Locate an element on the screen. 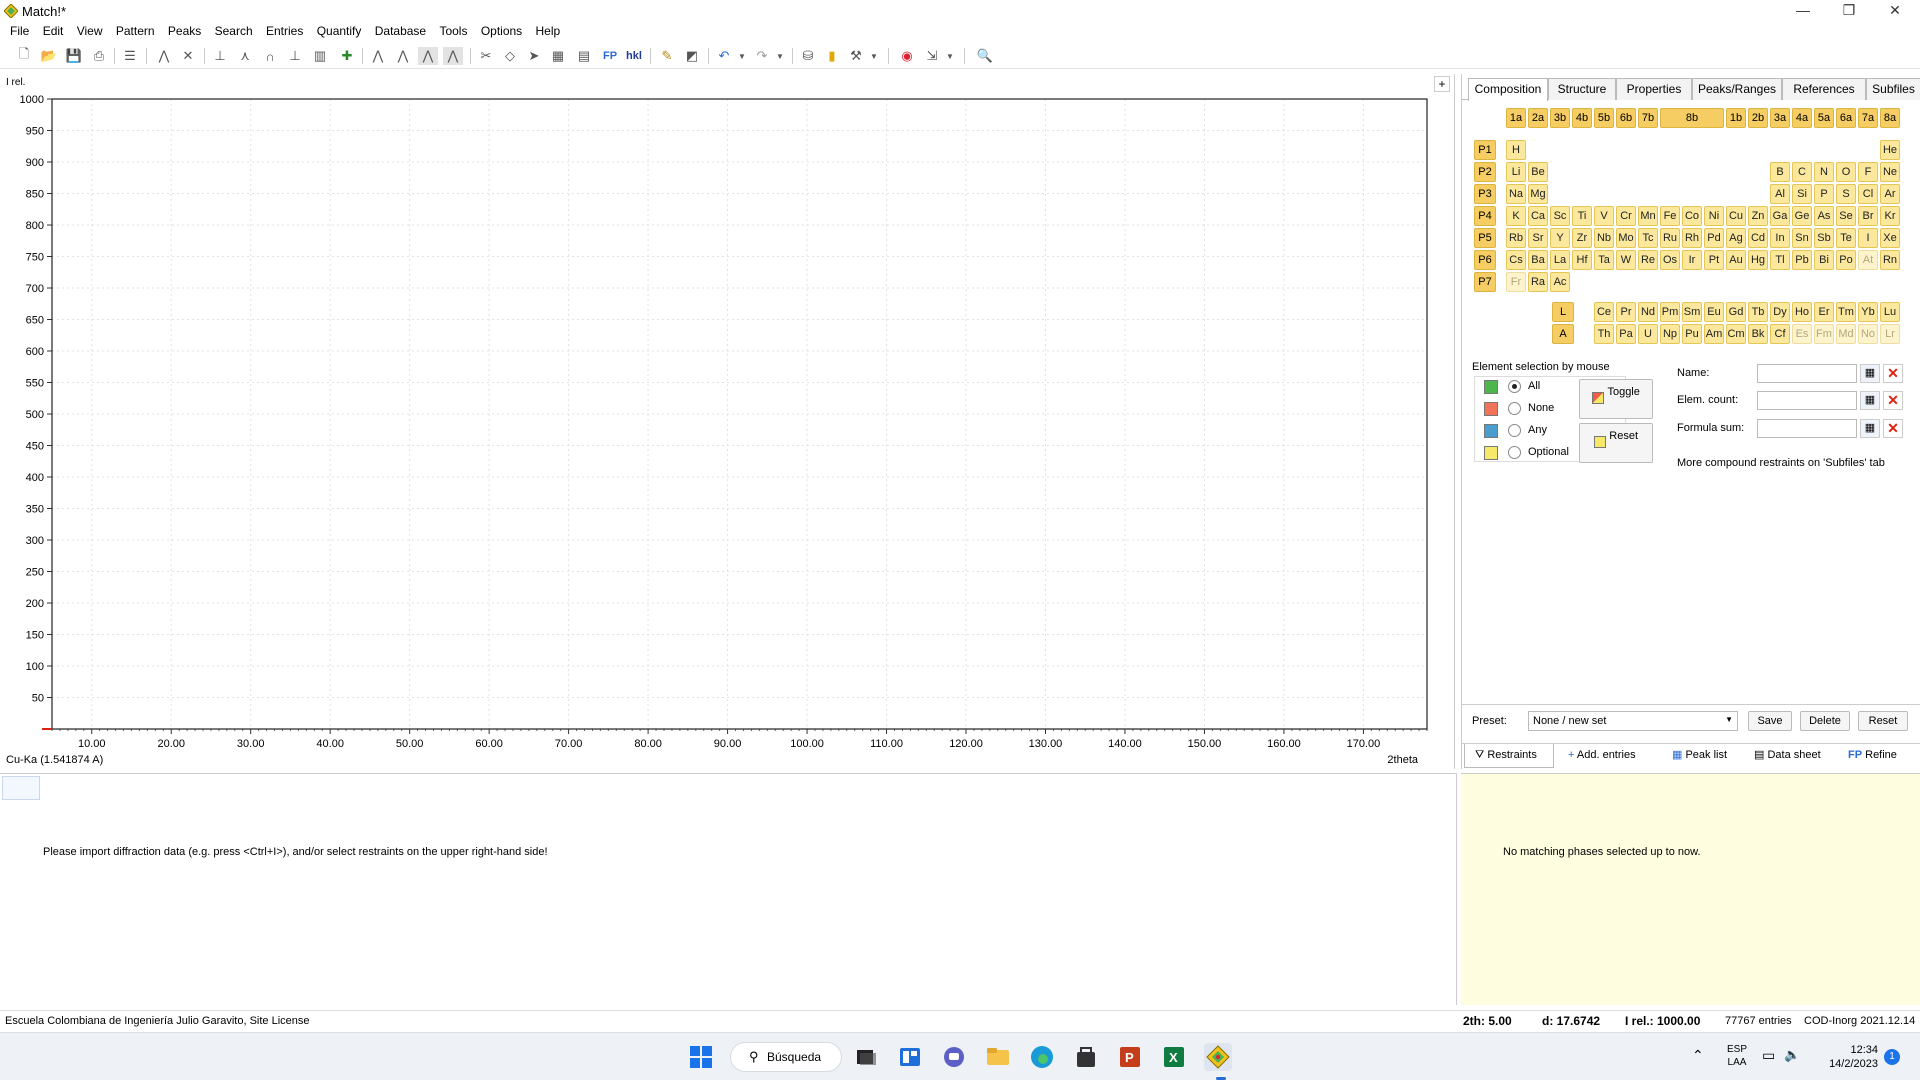 This screenshot has width=1920, height=1080. element-po: Po is located at coordinates (1846, 260).